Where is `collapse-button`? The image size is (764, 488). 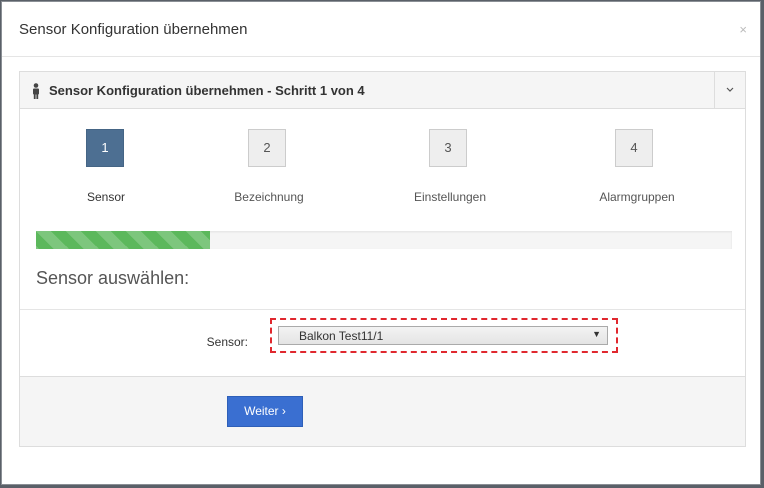
collapse-button is located at coordinates (729, 90).